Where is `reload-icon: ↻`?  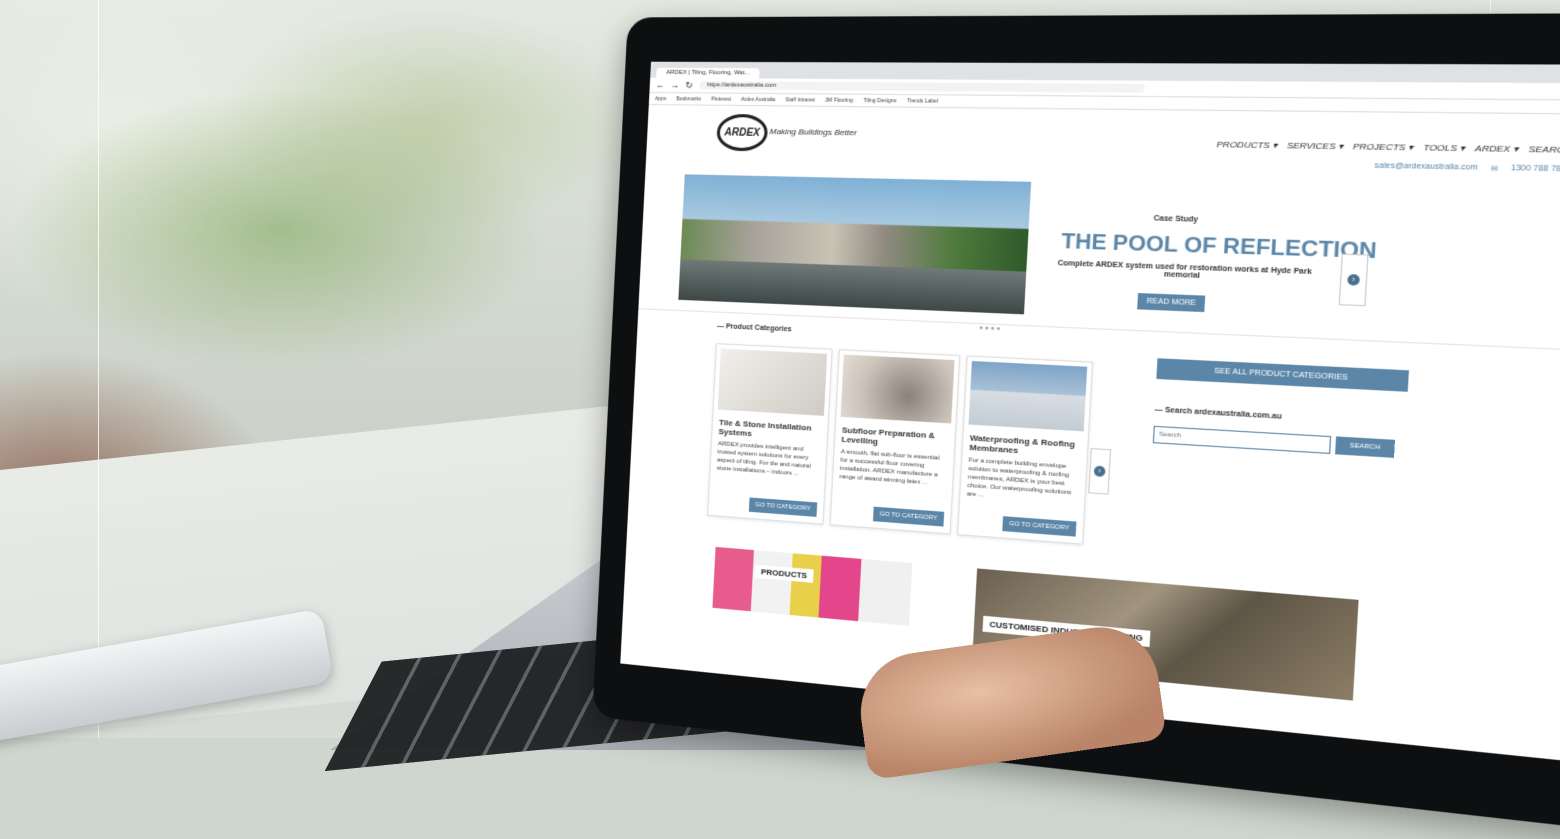
reload-icon: ↻ is located at coordinates (689, 85).